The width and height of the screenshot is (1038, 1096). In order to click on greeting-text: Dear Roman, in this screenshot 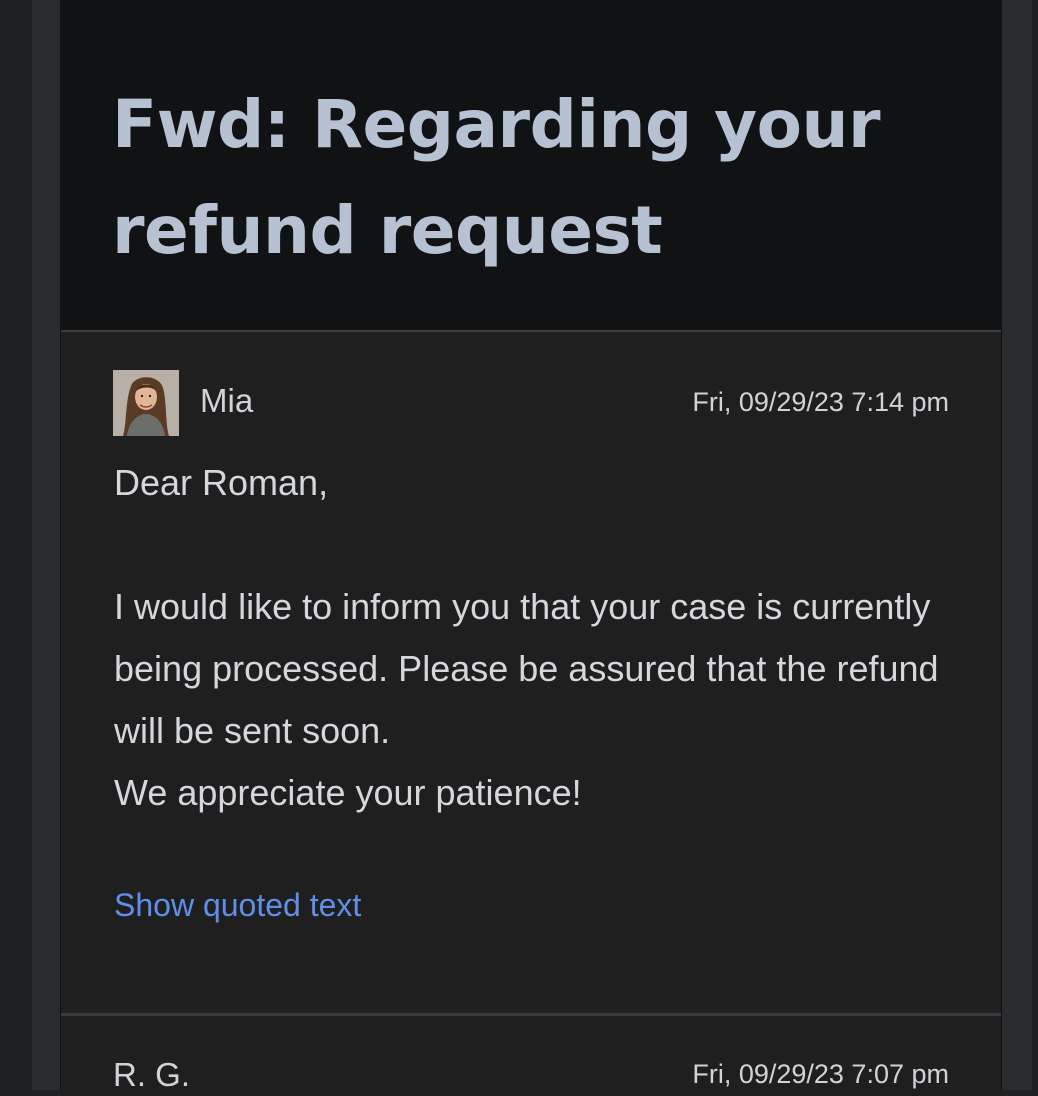, I will do `click(221, 482)`.